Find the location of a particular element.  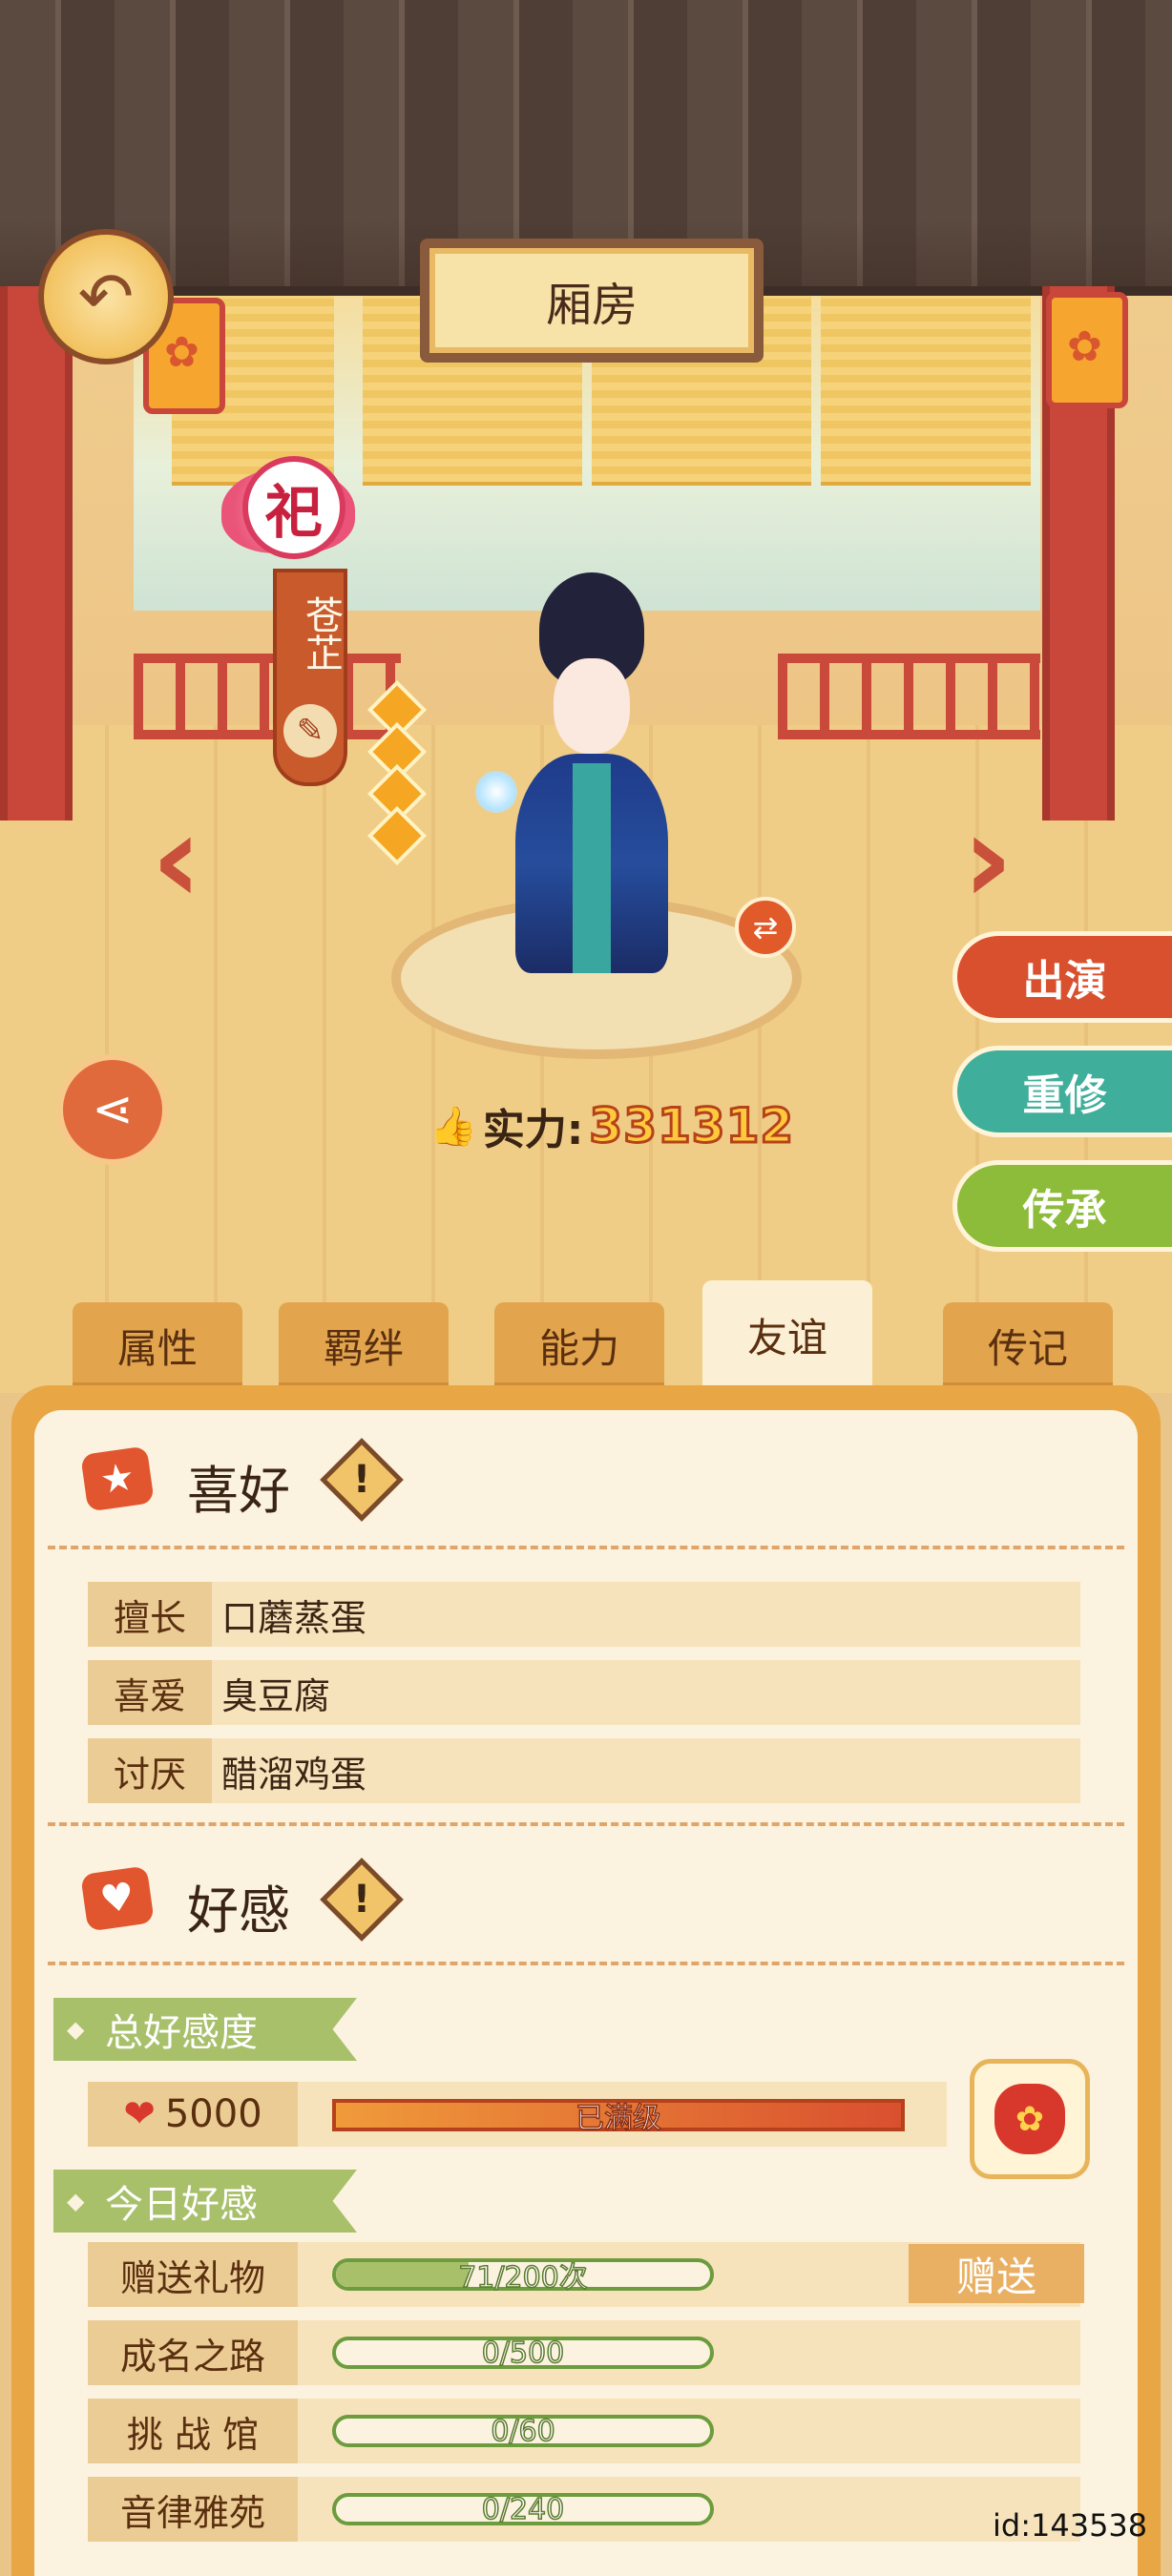

swap-icon: ⇄ is located at coordinates (765, 927).